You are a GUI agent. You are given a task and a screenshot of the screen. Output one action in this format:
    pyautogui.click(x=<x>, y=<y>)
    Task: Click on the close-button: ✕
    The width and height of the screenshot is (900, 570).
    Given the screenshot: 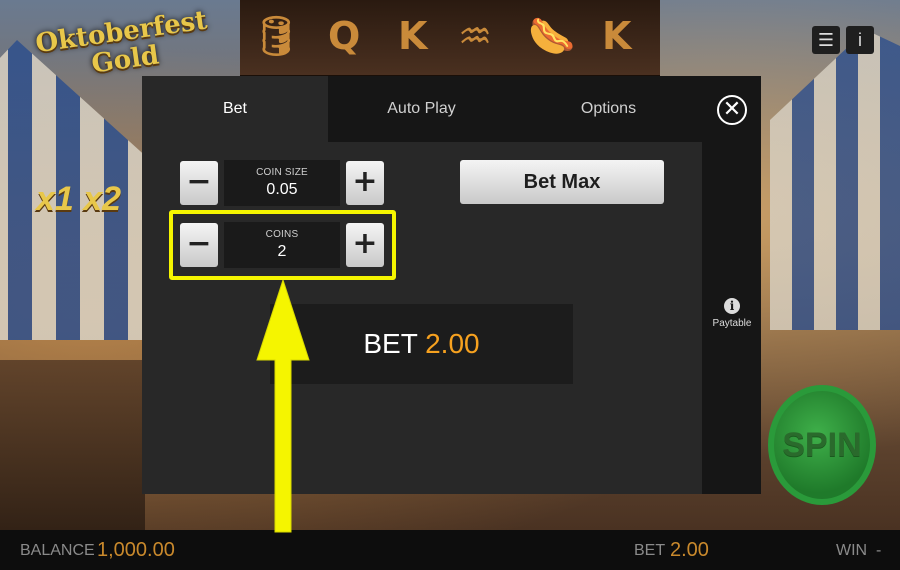 What is the action you would take?
    pyautogui.click(x=732, y=110)
    